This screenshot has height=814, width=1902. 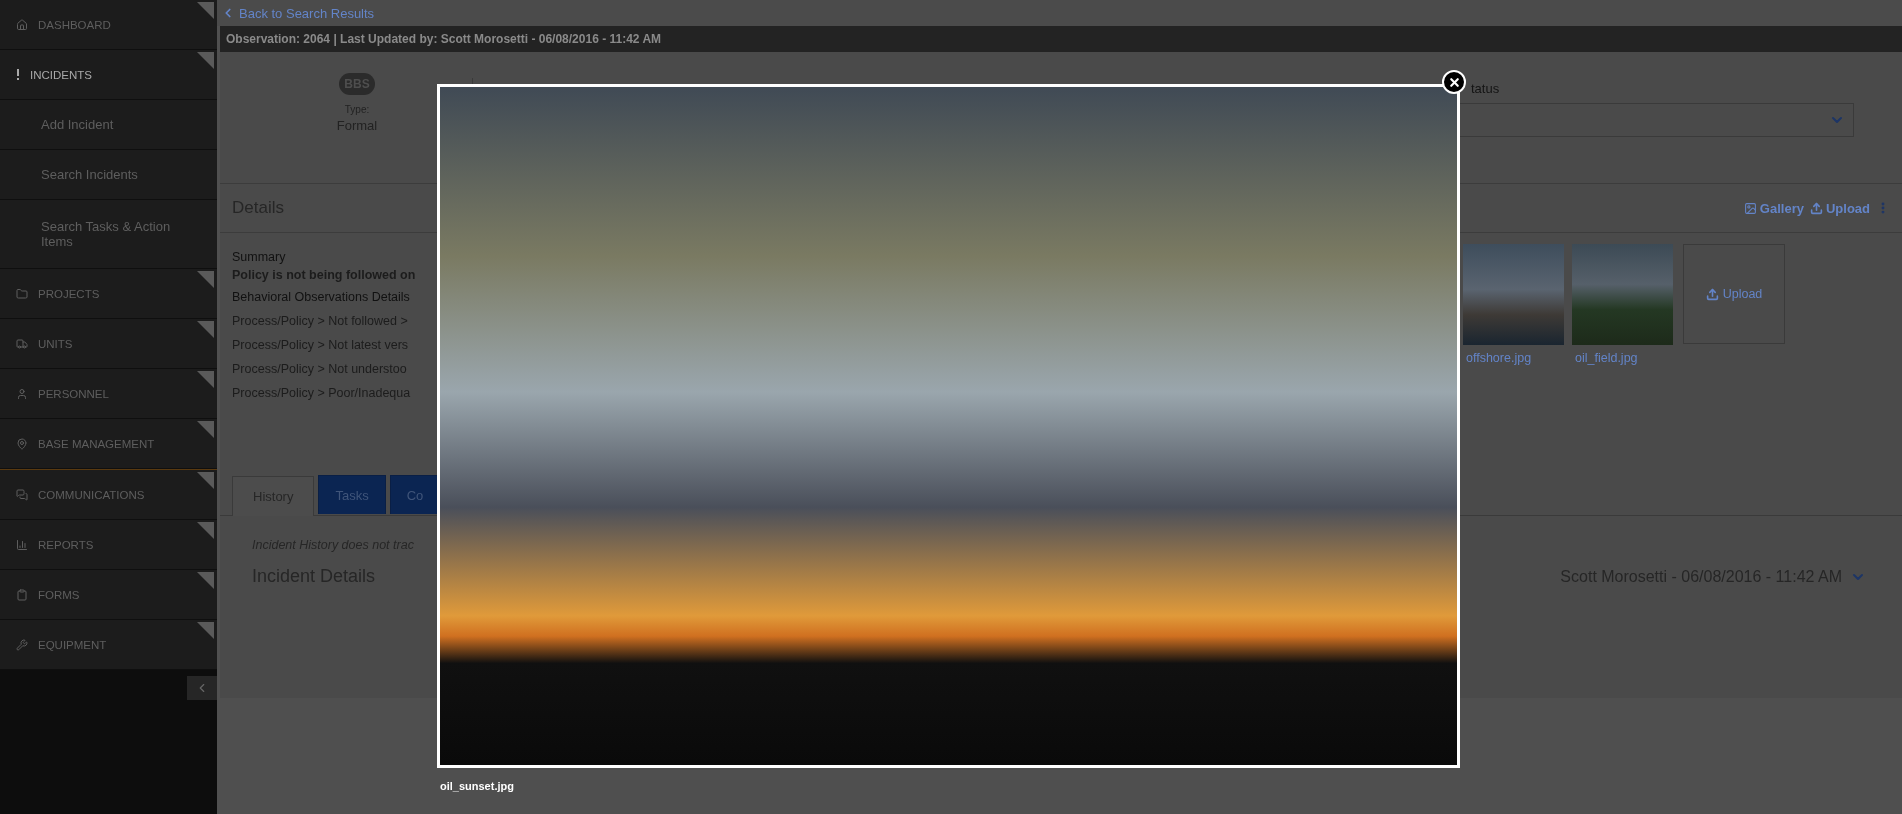 What do you see at coordinates (108, 545) in the screenshot?
I see `nav-item: REPORTS` at bounding box center [108, 545].